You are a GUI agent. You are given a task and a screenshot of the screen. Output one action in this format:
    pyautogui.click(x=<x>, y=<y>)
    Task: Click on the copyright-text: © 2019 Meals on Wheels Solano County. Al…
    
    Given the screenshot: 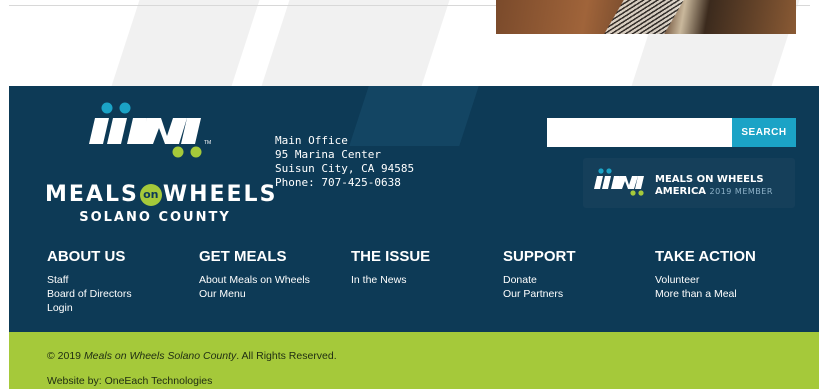 What is the action you would take?
    pyautogui.click(x=192, y=356)
    